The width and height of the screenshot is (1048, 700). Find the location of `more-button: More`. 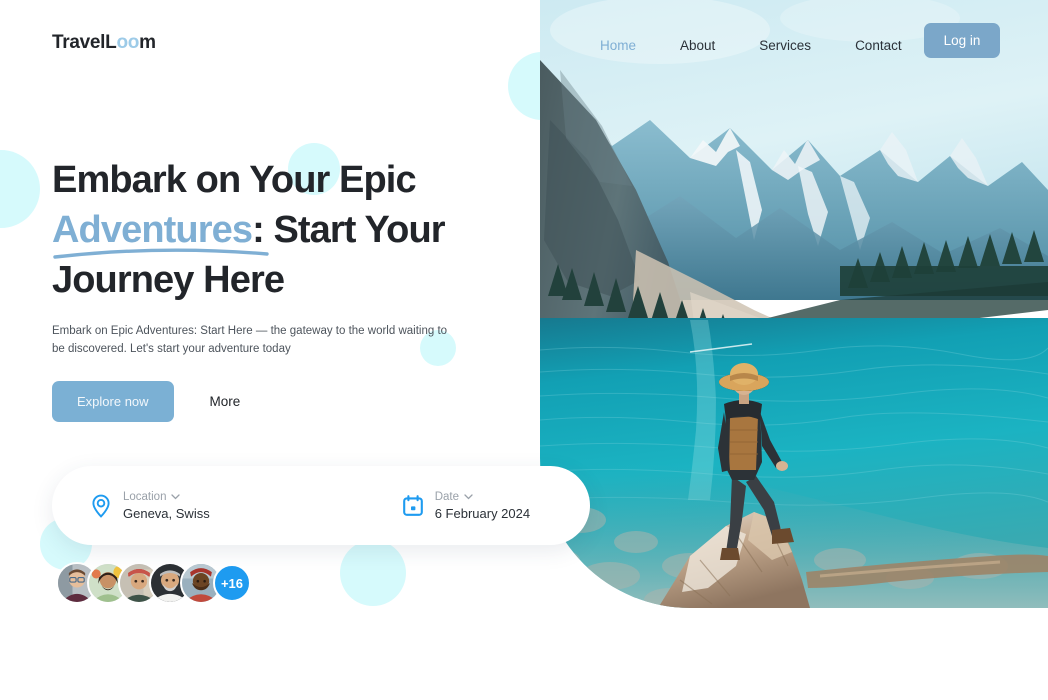

more-button: More is located at coordinates (225, 401).